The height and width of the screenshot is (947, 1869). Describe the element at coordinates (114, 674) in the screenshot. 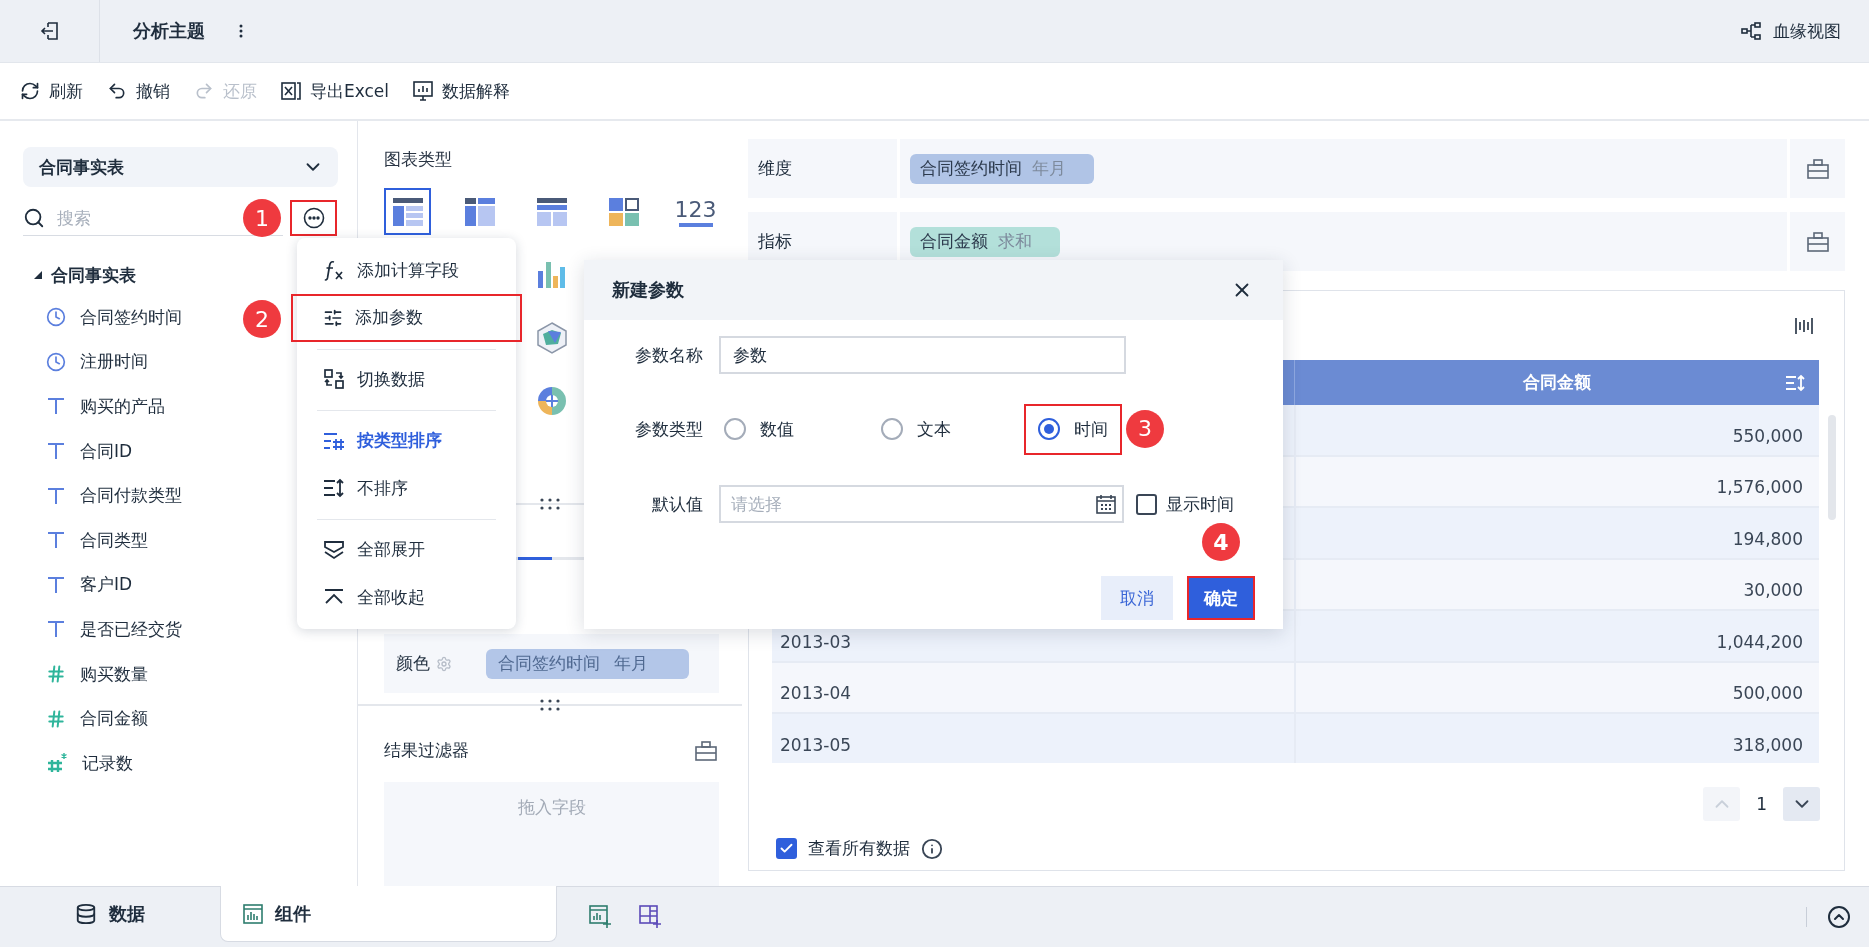

I see `field-item: 购买数量` at that location.